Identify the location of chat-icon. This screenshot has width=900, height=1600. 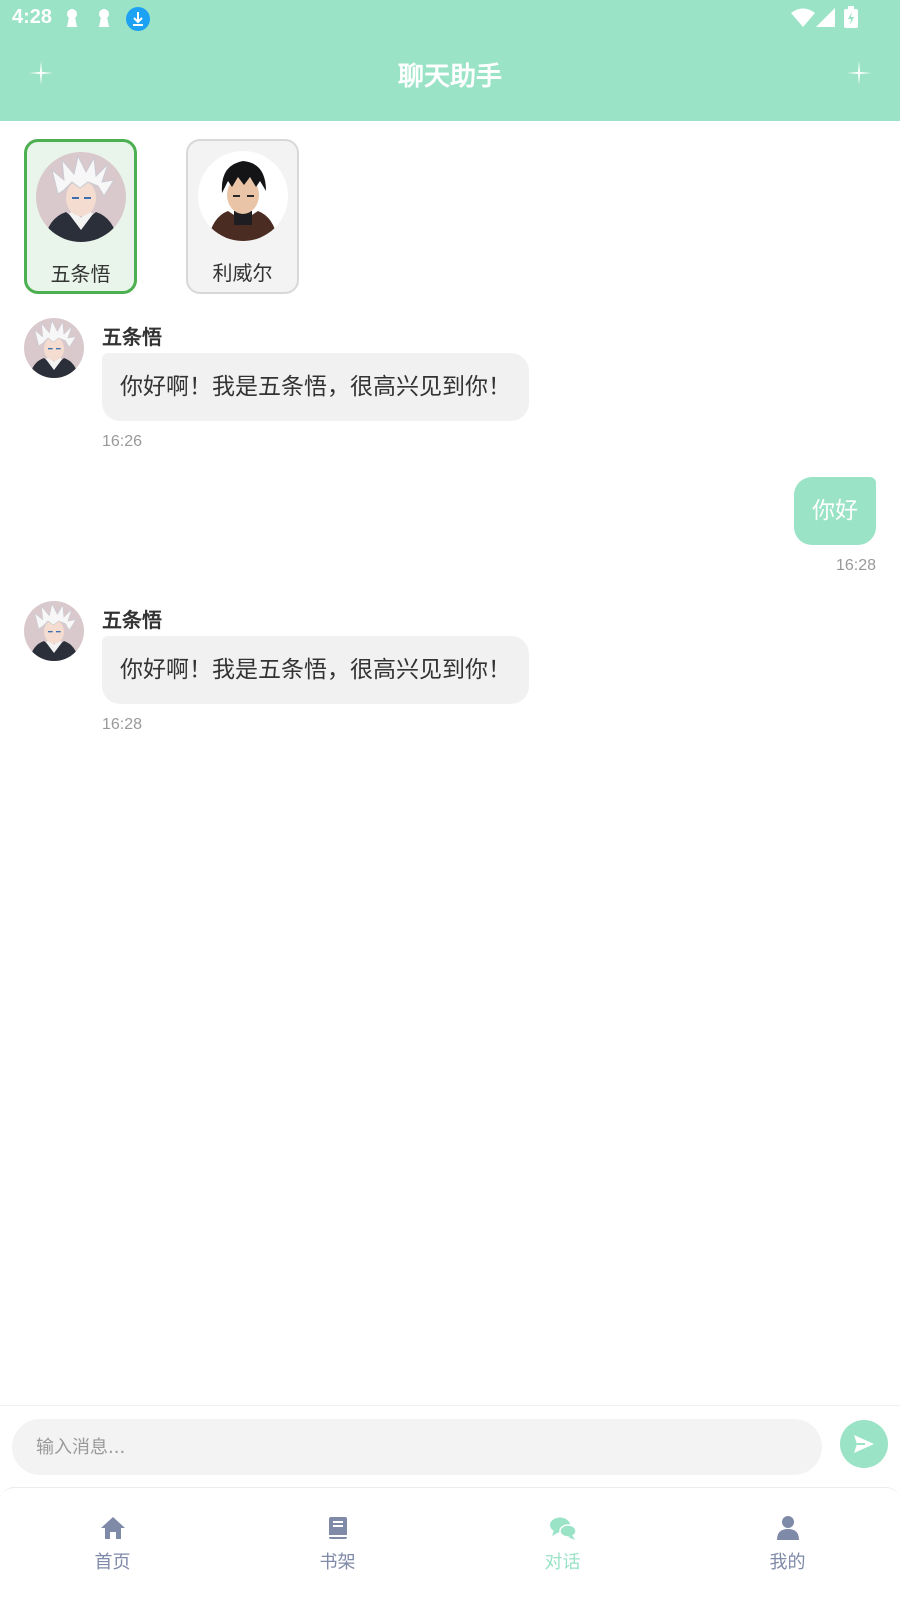
(563, 1528).